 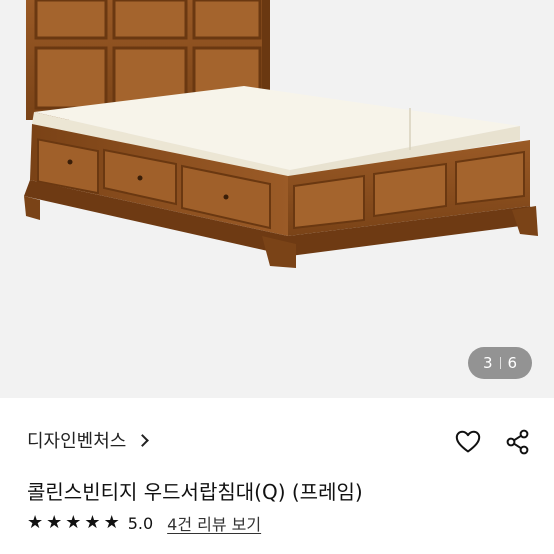 What do you see at coordinates (195, 492) in the screenshot?
I see `product-title: 콜린스빈티지 우드서랍침대(Q) (프레임)` at bounding box center [195, 492].